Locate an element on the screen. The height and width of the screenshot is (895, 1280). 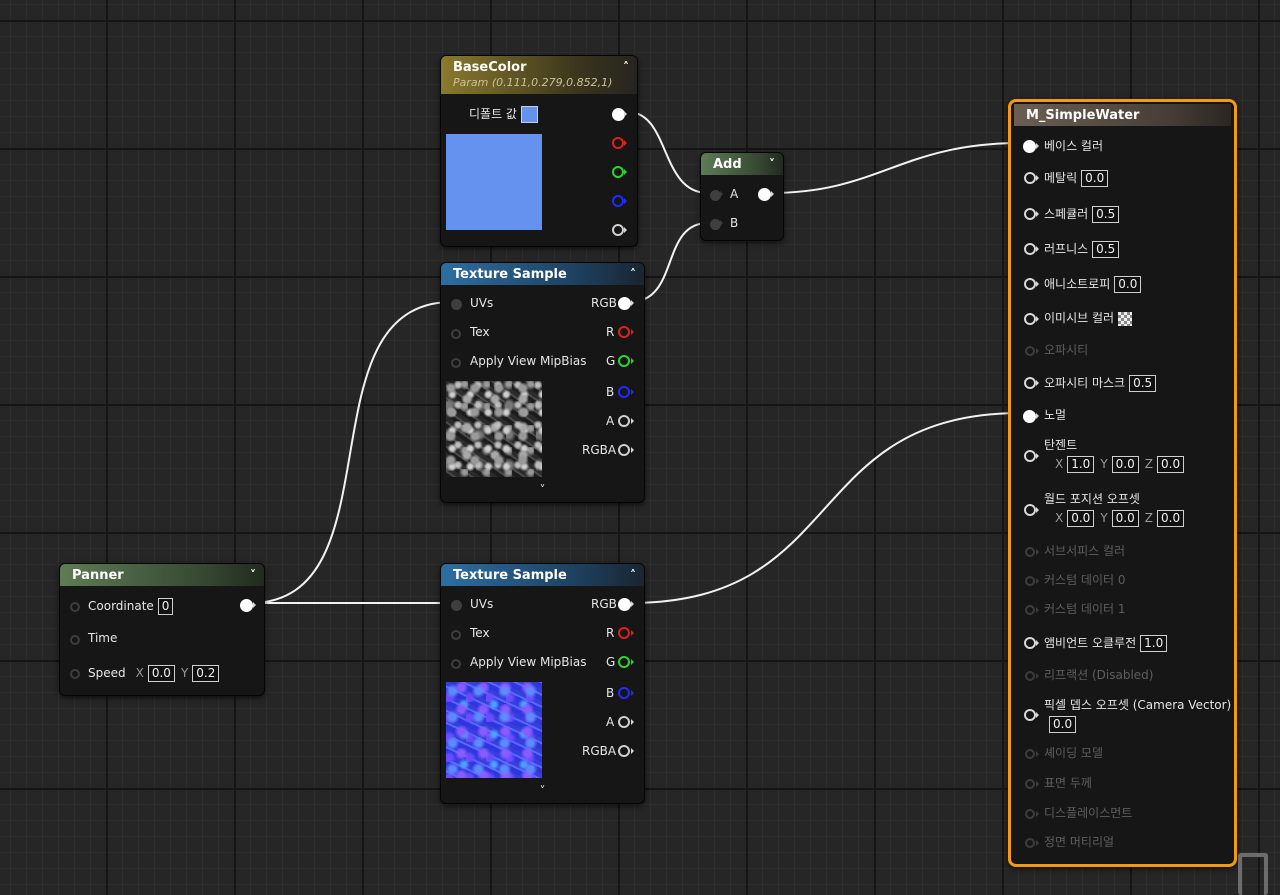
output-rgba-label: RGBA is located at coordinates (599, 751).